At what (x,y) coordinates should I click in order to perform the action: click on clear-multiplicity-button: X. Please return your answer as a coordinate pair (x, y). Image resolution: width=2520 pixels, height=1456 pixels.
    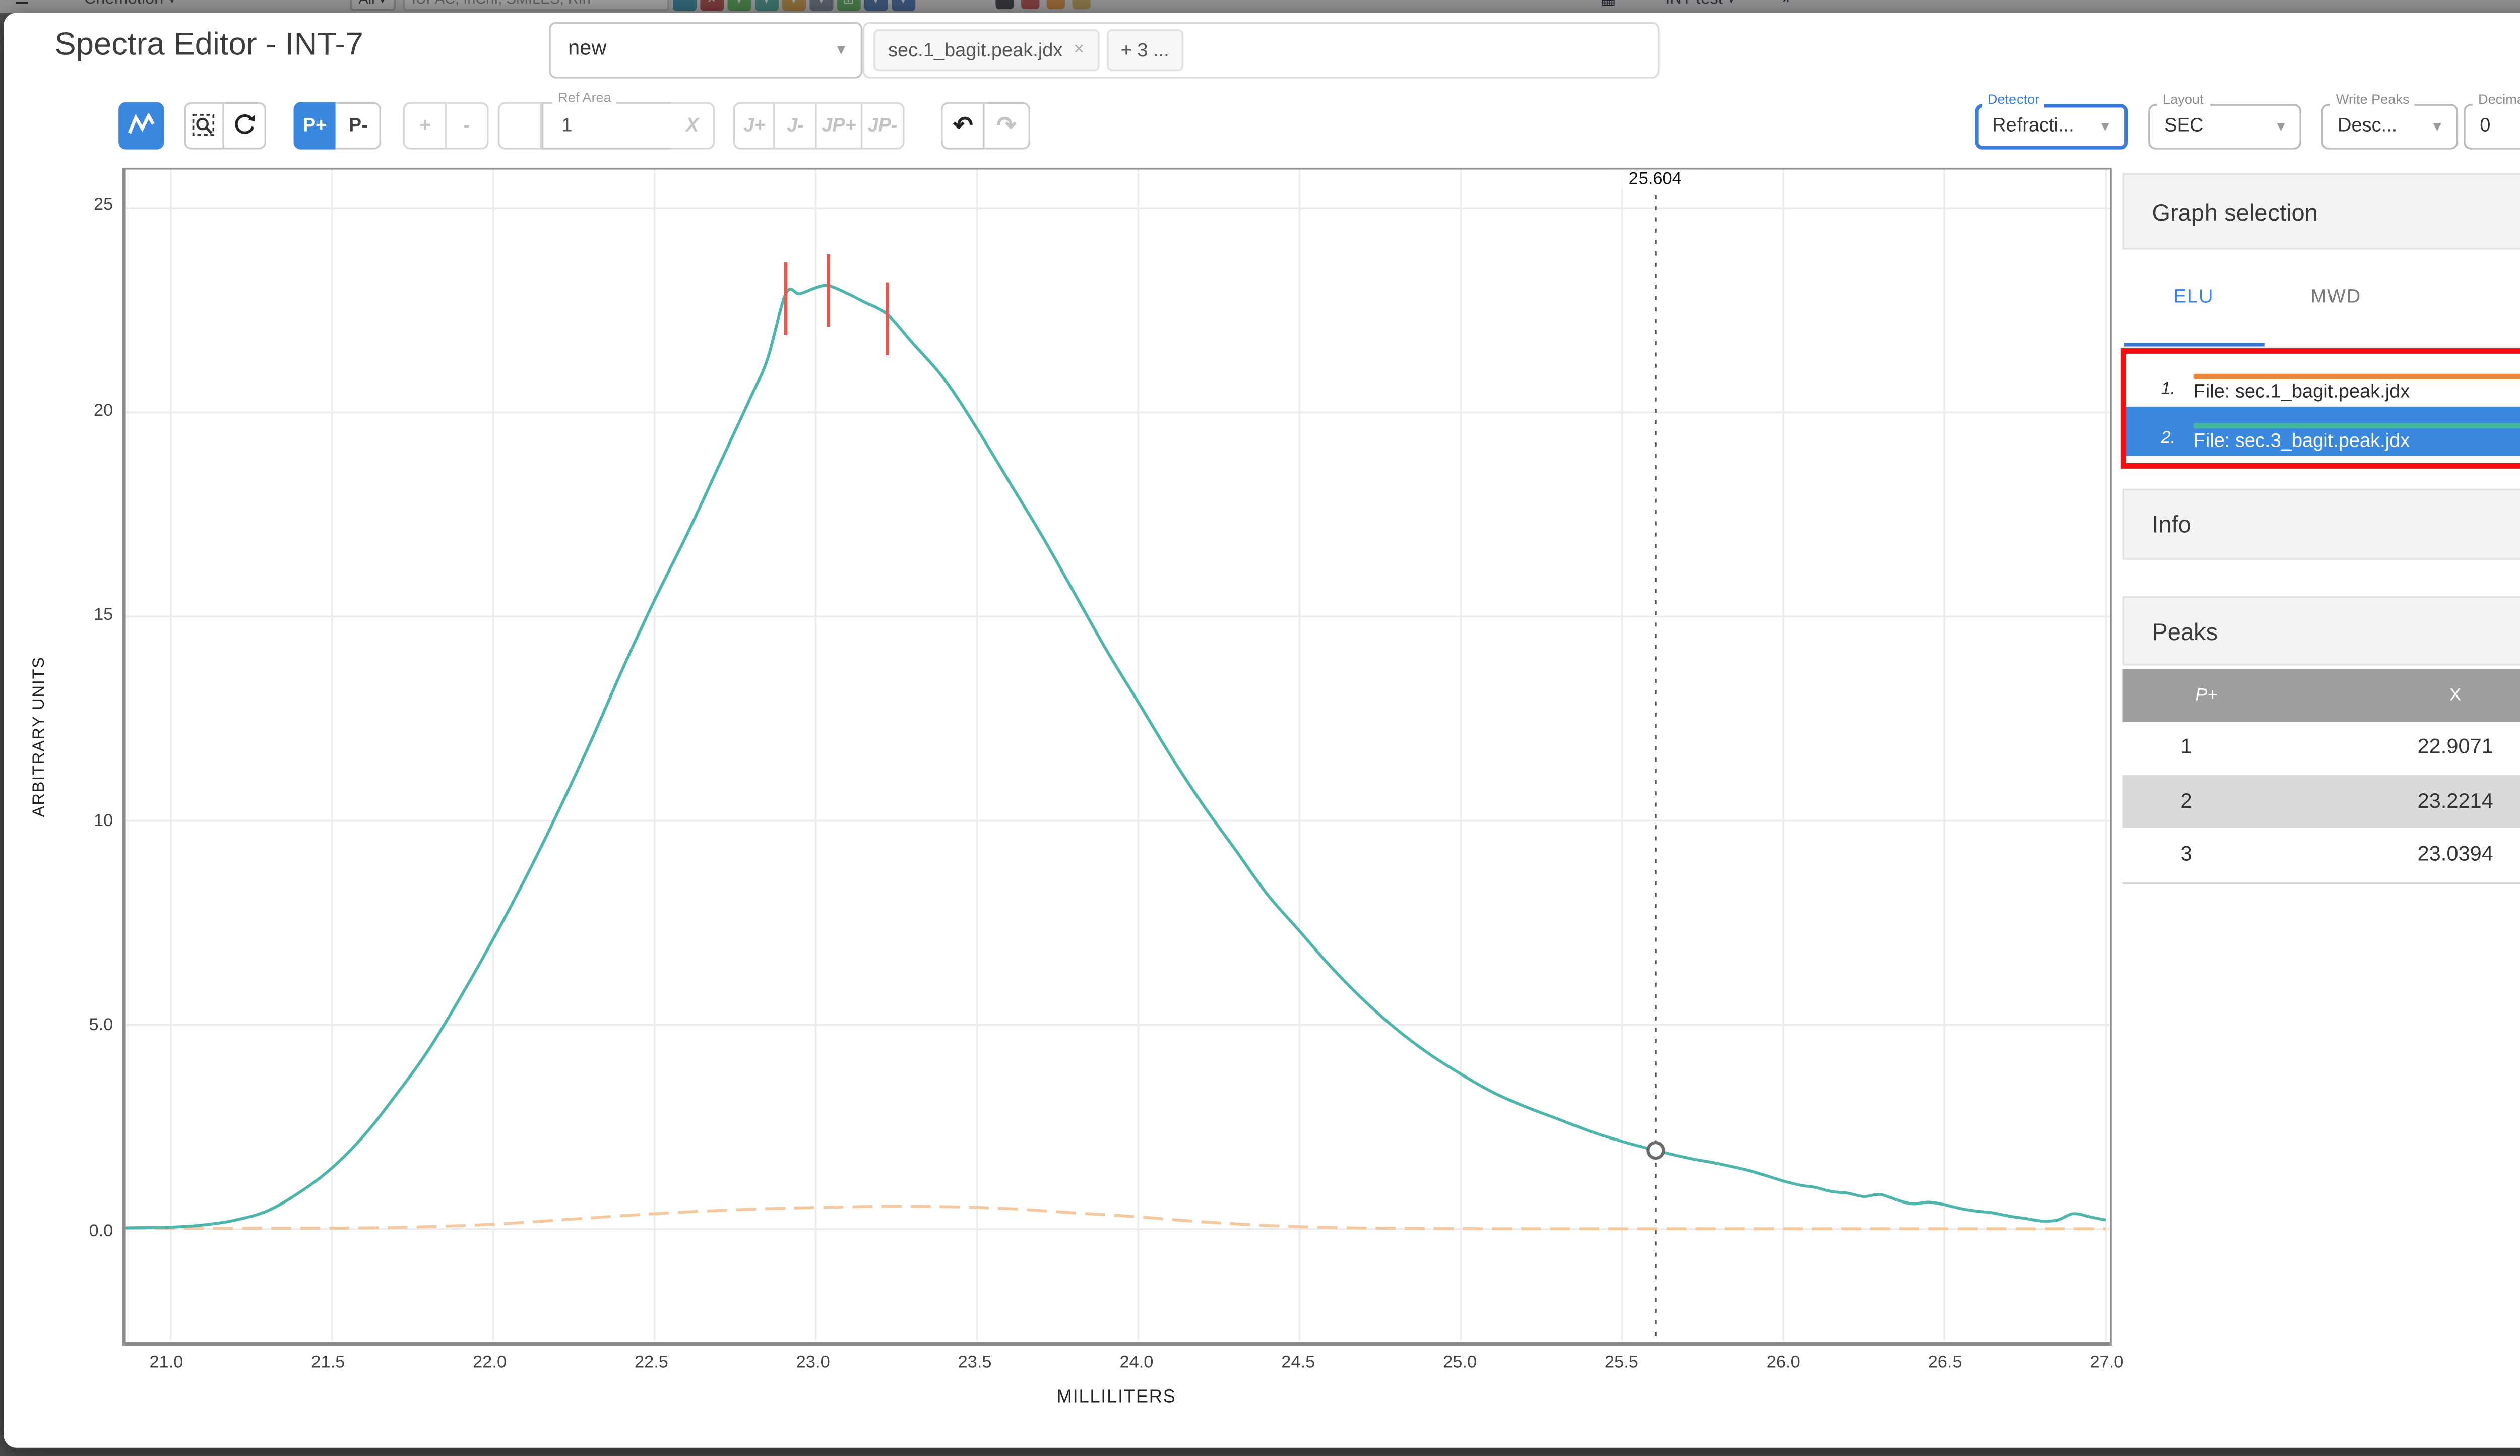
    Looking at the image, I should click on (694, 126).